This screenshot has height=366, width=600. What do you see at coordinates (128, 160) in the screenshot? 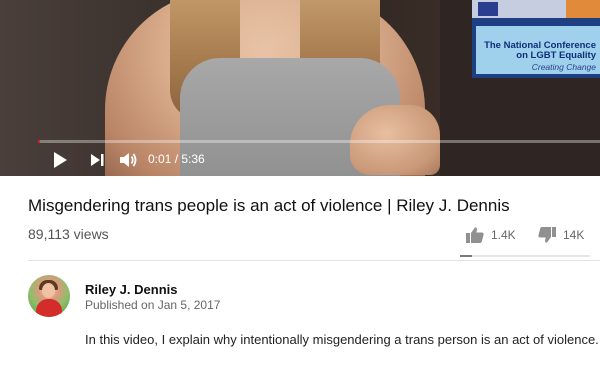
I see `volume-icon` at bounding box center [128, 160].